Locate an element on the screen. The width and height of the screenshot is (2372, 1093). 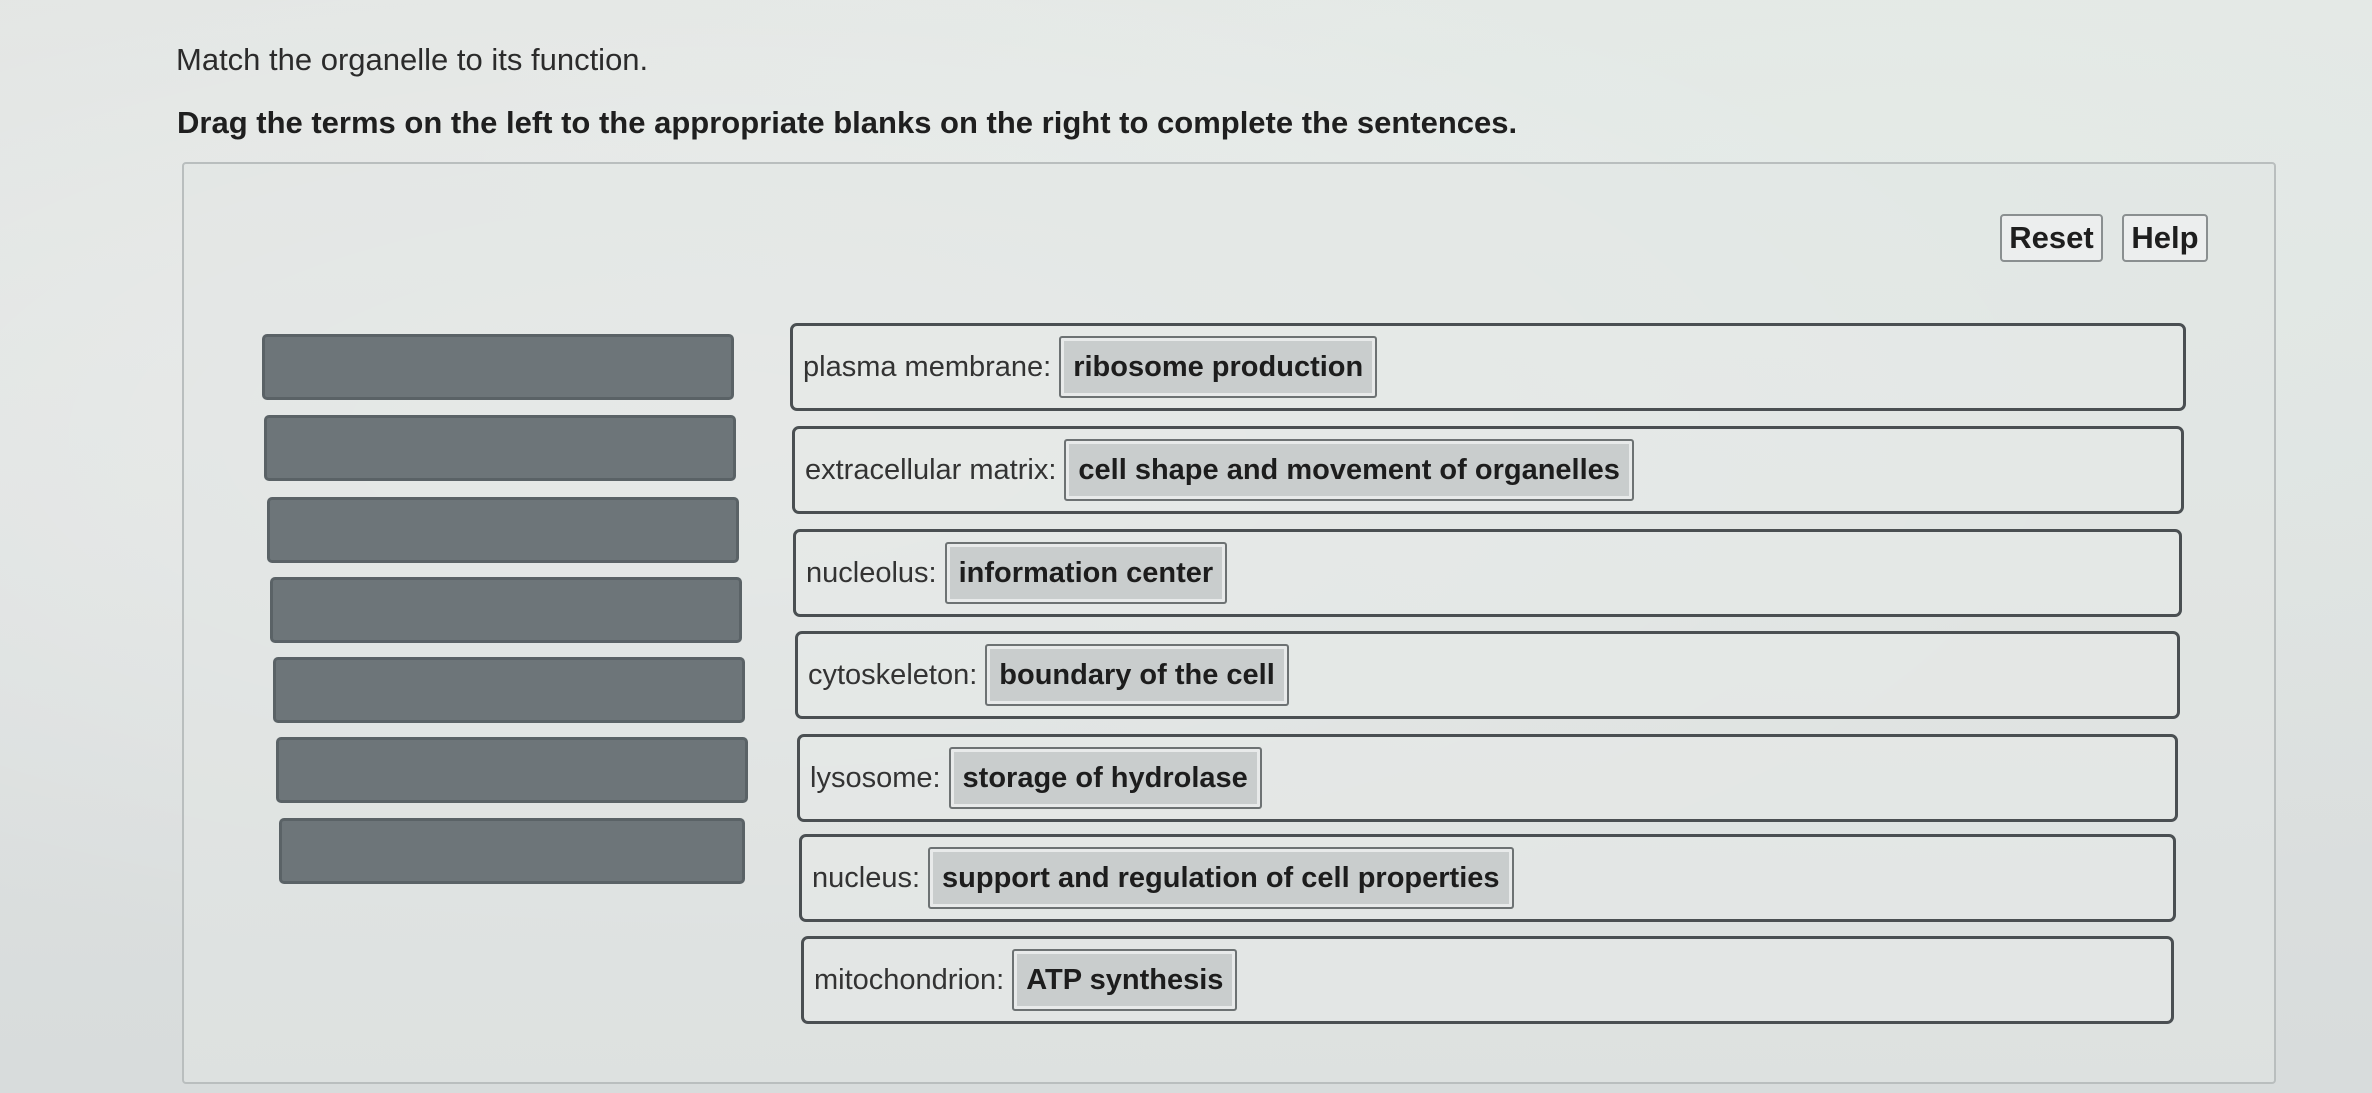
organelle-label: cytoskeleton: is located at coordinates (893, 674).